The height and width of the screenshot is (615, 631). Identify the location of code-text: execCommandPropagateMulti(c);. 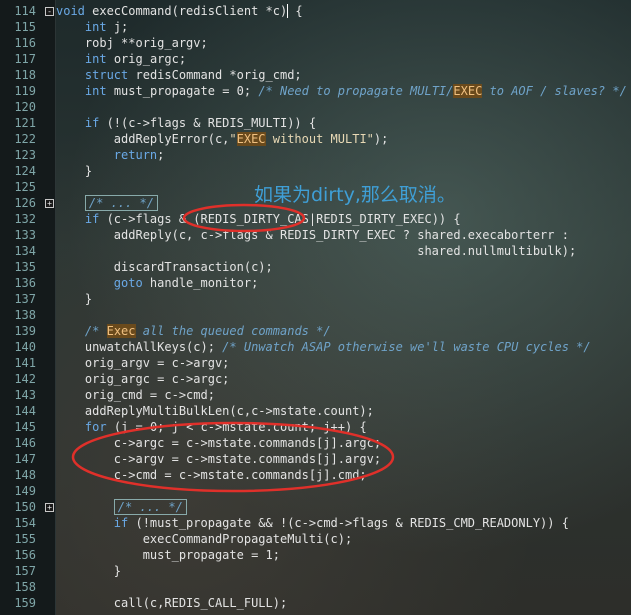
(204, 539).